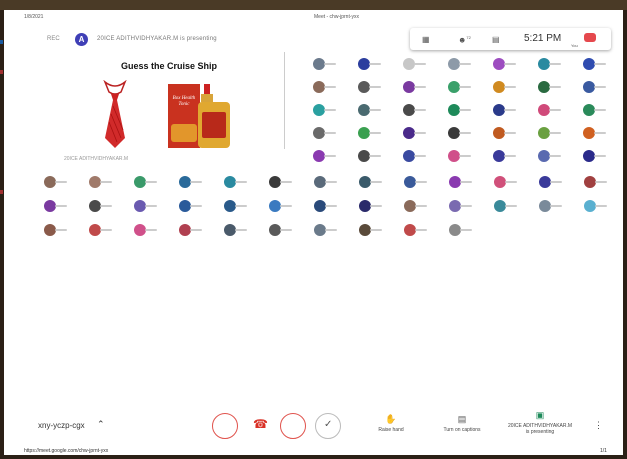  What do you see at coordinates (259, 426) in the screenshot?
I see `end-call-button: ☎` at bounding box center [259, 426].